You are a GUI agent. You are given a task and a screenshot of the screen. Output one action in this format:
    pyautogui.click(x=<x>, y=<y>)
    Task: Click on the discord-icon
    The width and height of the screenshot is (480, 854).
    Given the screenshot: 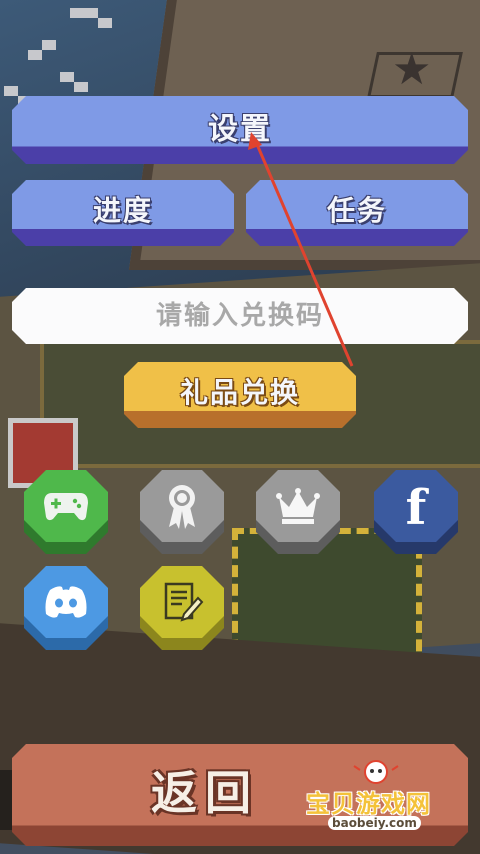 What is the action you would take?
    pyautogui.click(x=66, y=602)
    